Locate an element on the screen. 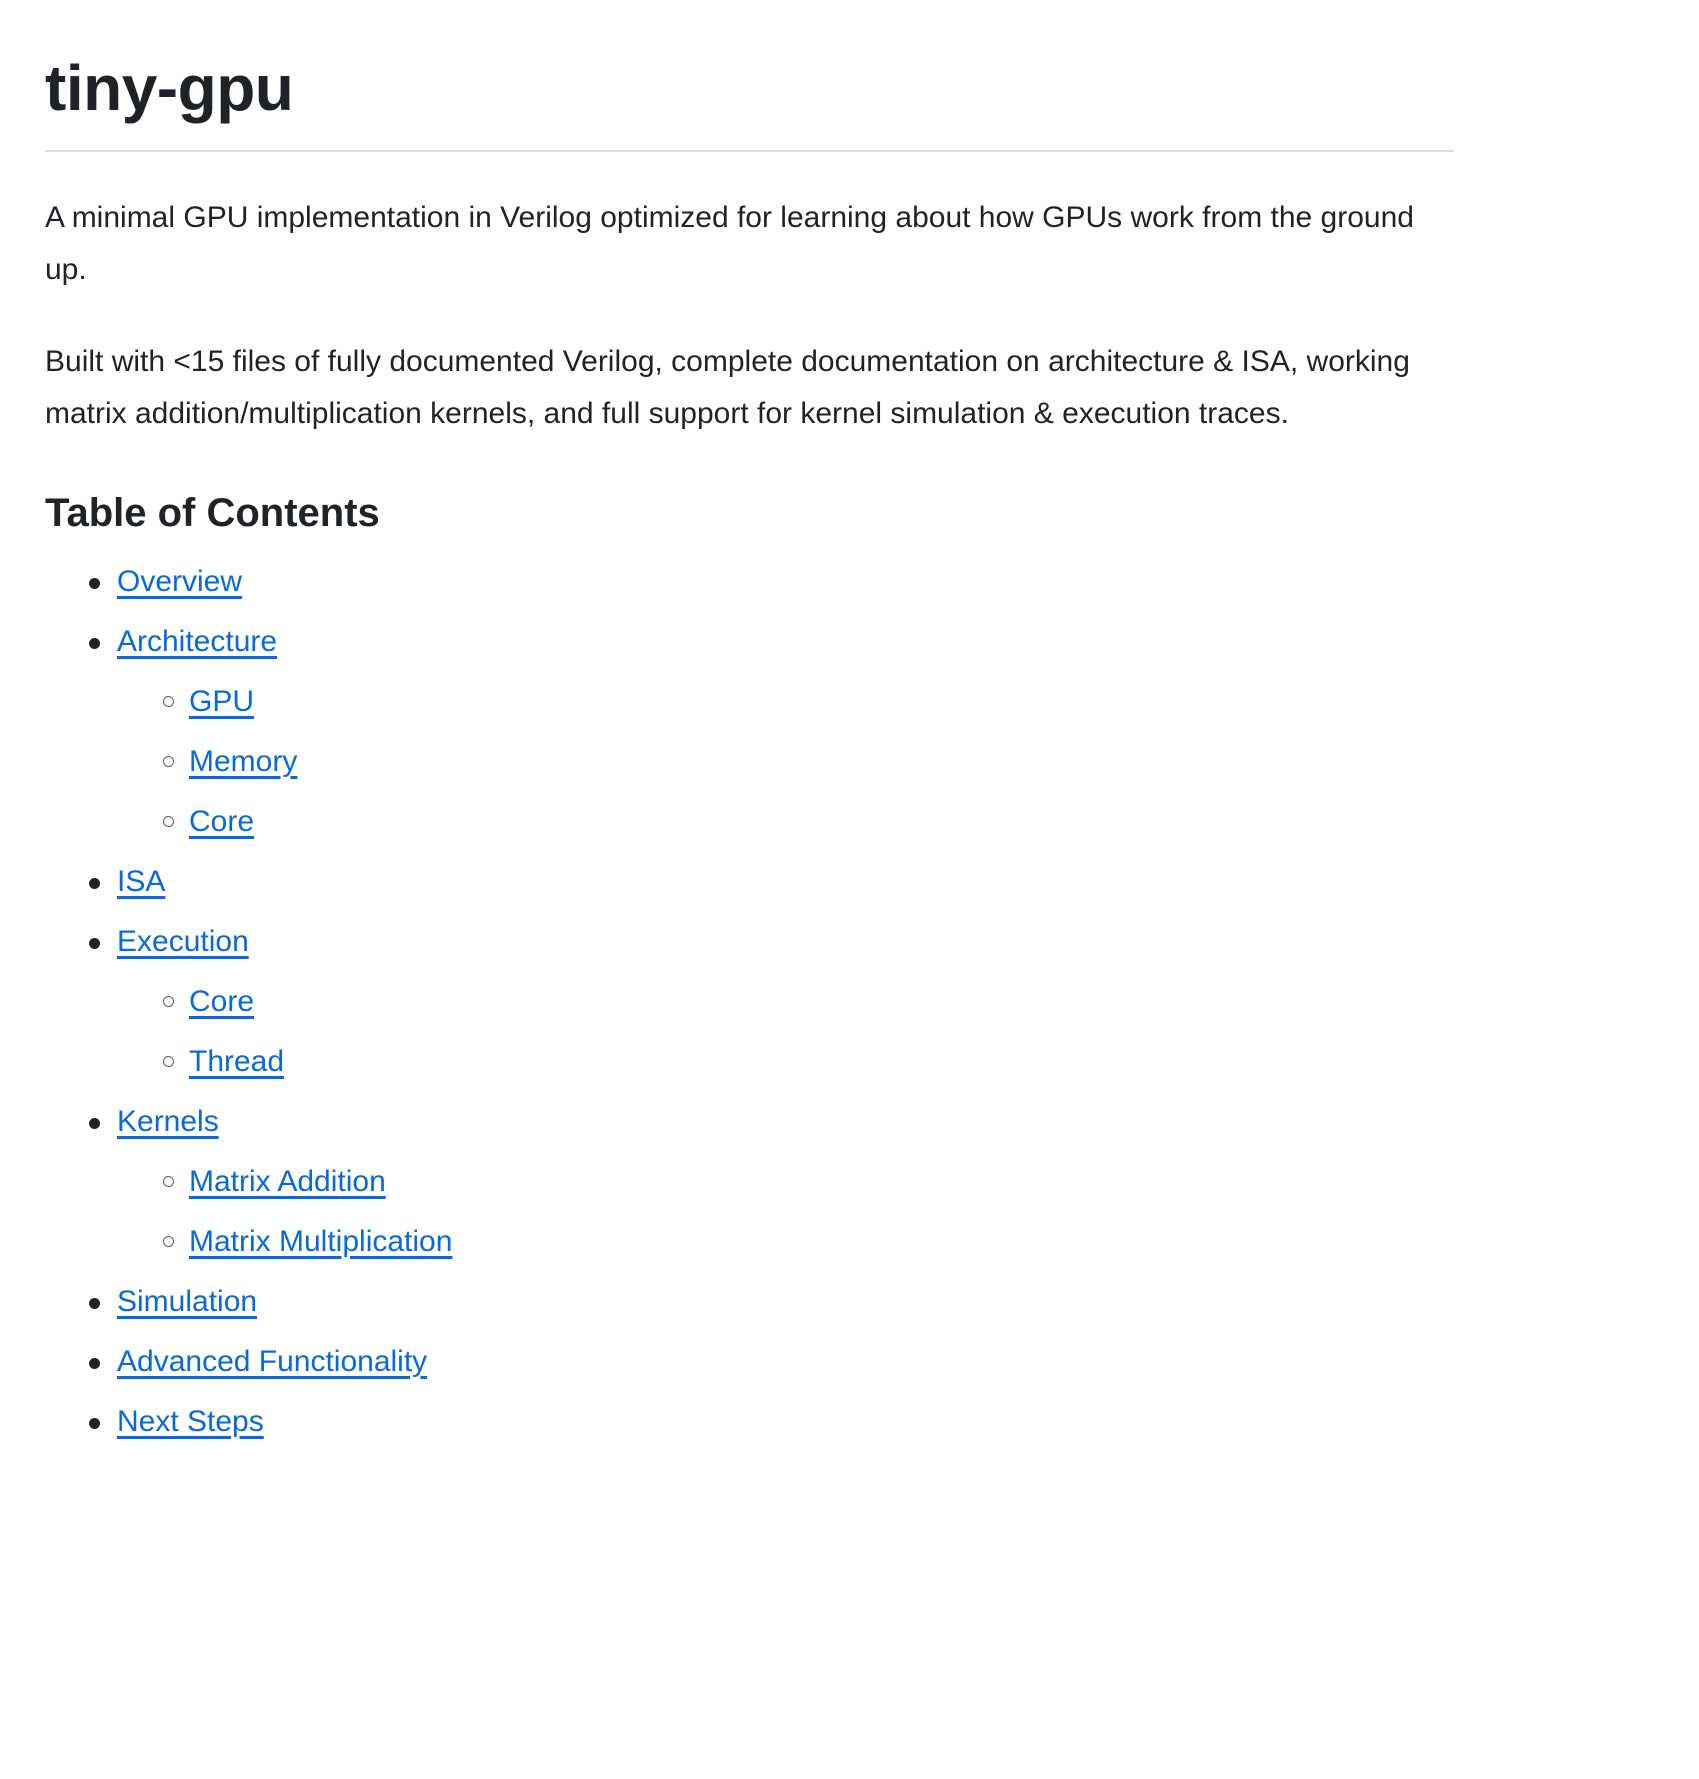 The height and width of the screenshot is (1779, 1699). toc-sublist-architecture: GPU Memory Core is located at coordinates (885, 762).